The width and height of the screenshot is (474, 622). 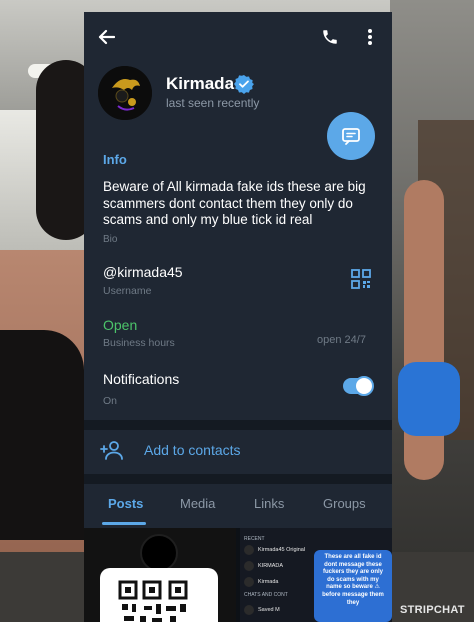 What do you see at coordinates (271, 566) in the screenshot?
I see `chat-name: KIRMADA` at bounding box center [271, 566].